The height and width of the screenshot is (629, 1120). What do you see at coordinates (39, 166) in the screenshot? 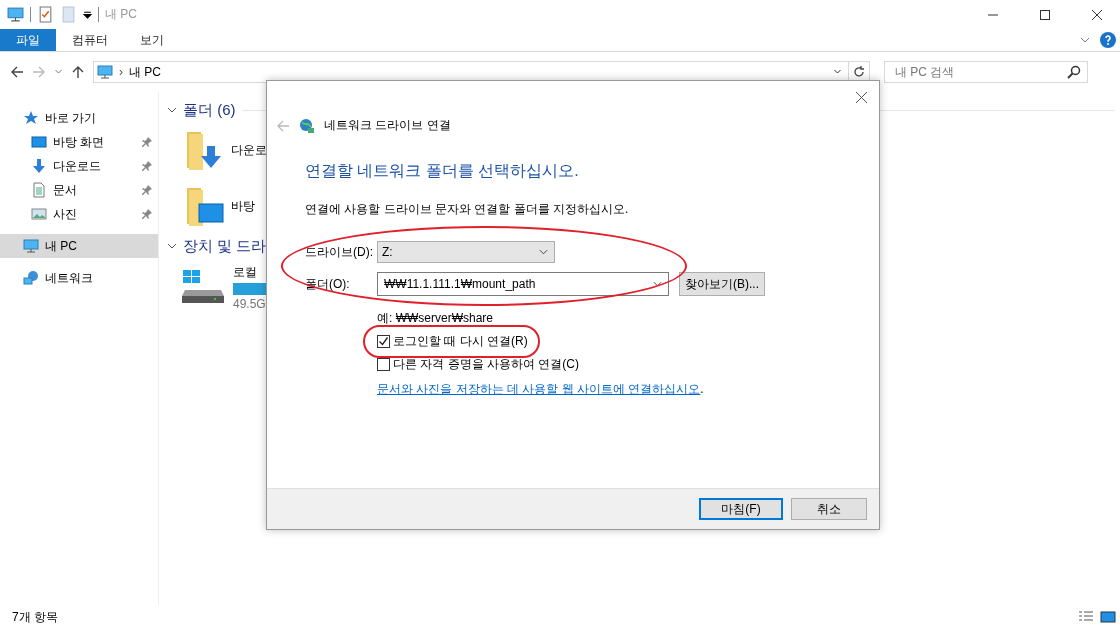
I see `down-arrow-icon` at bounding box center [39, 166].